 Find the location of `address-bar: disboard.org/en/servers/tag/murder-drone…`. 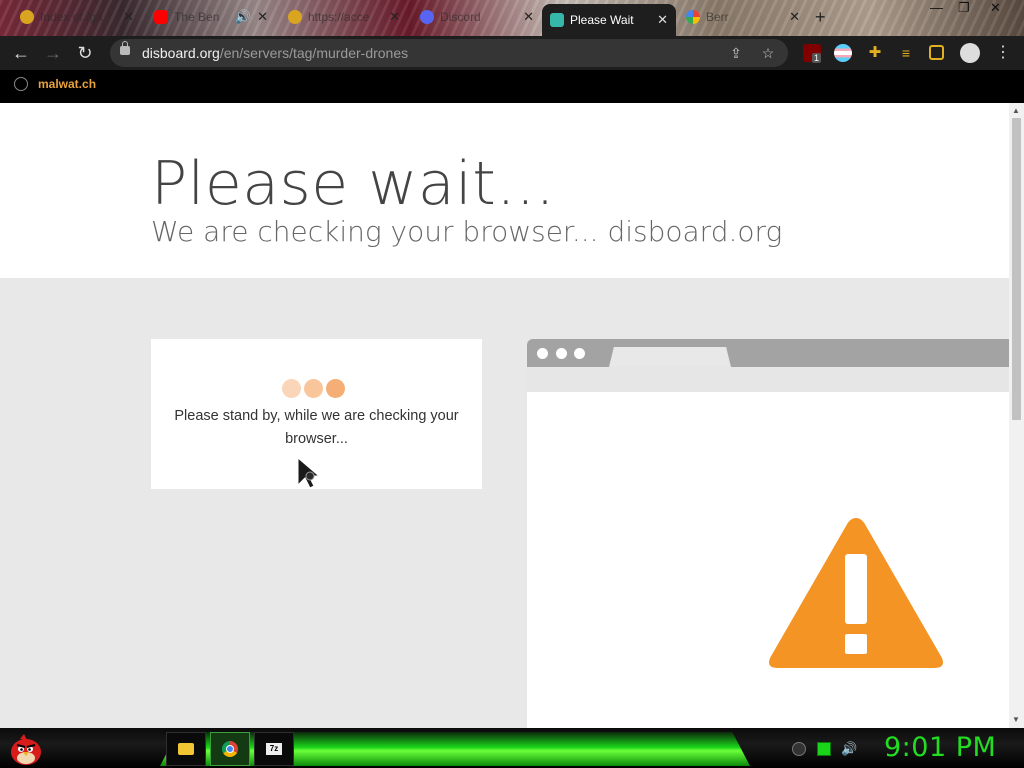

address-bar: disboard.org/en/servers/tag/murder-drone… is located at coordinates (449, 53).